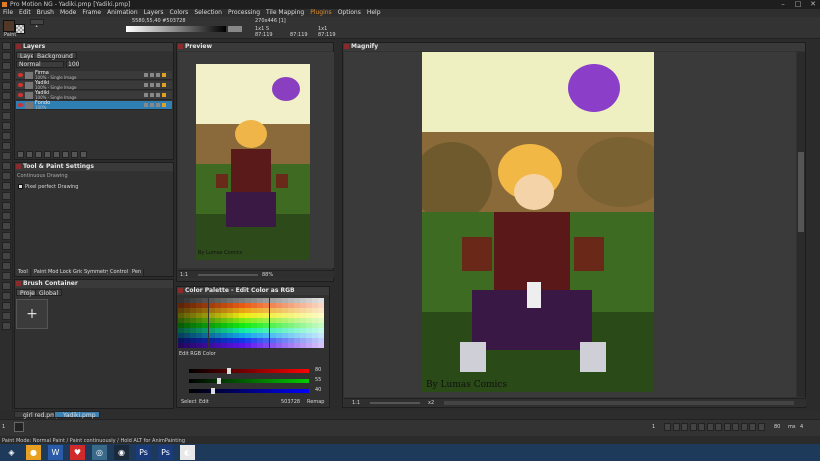  What do you see at coordinates (20, 154) in the screenshot?
I see `new-layer-icon` at bounding box center [20, 154].